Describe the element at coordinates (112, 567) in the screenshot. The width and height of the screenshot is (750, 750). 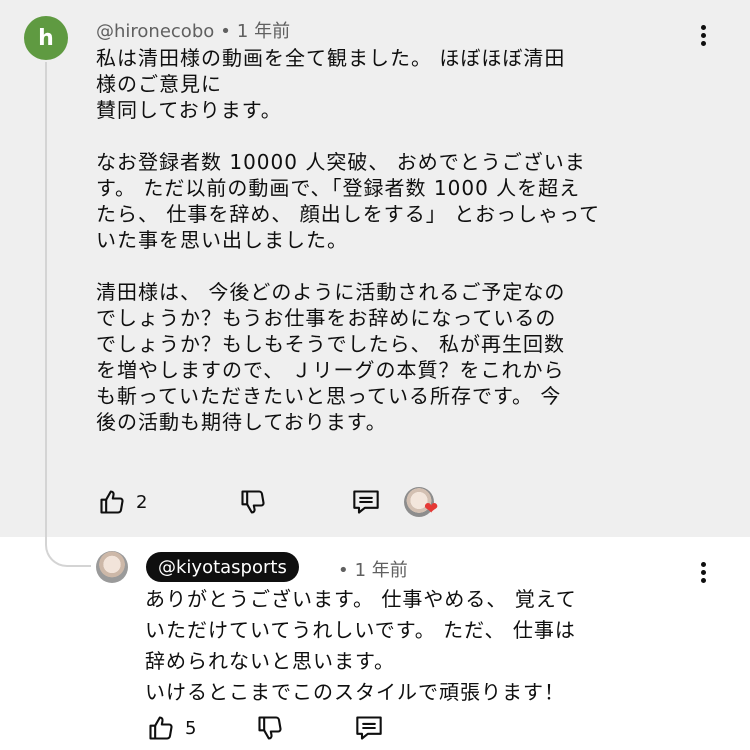
I see `creator-avatar` at that location.